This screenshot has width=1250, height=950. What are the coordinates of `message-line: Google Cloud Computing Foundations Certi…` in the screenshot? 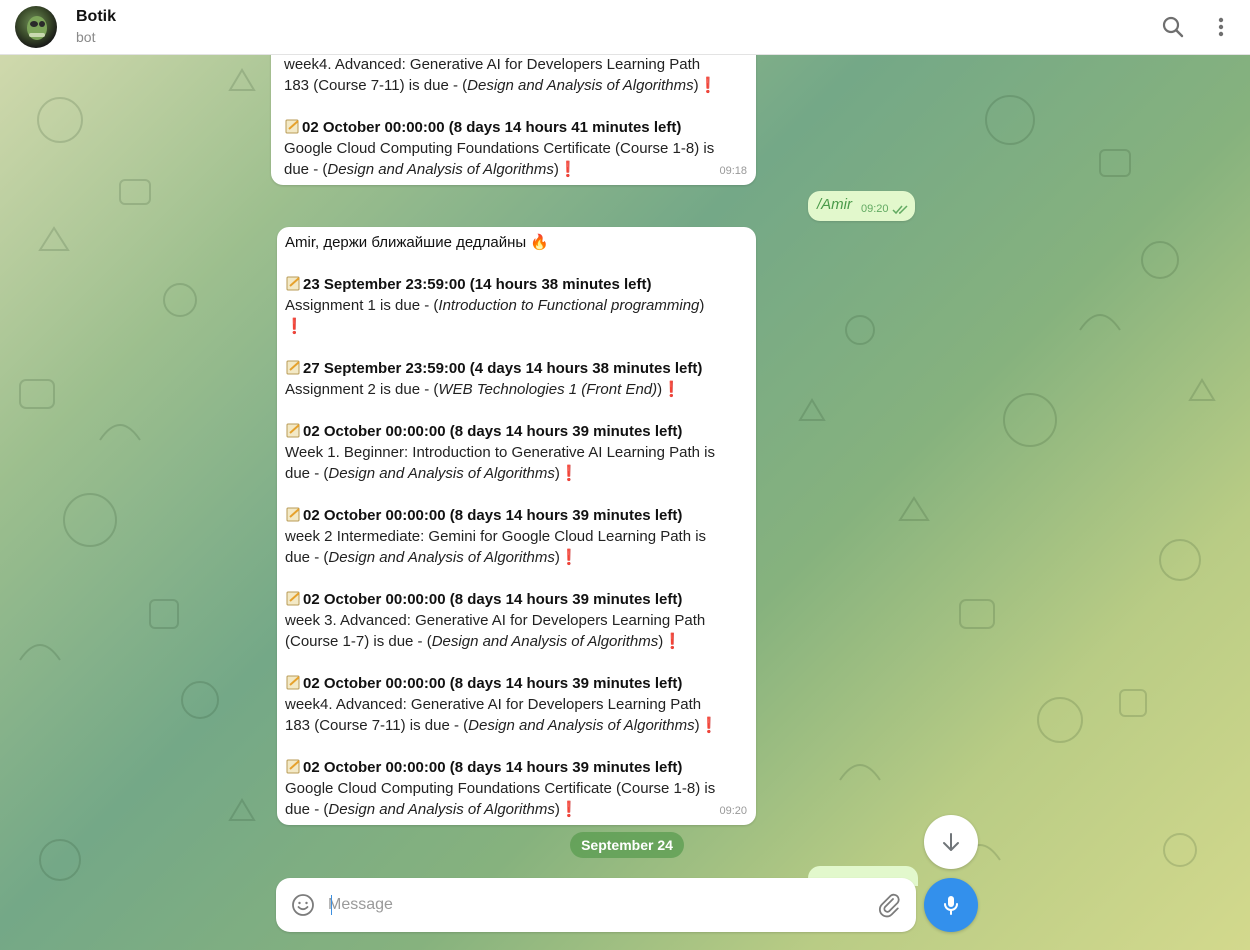 It's located at (499, 148).